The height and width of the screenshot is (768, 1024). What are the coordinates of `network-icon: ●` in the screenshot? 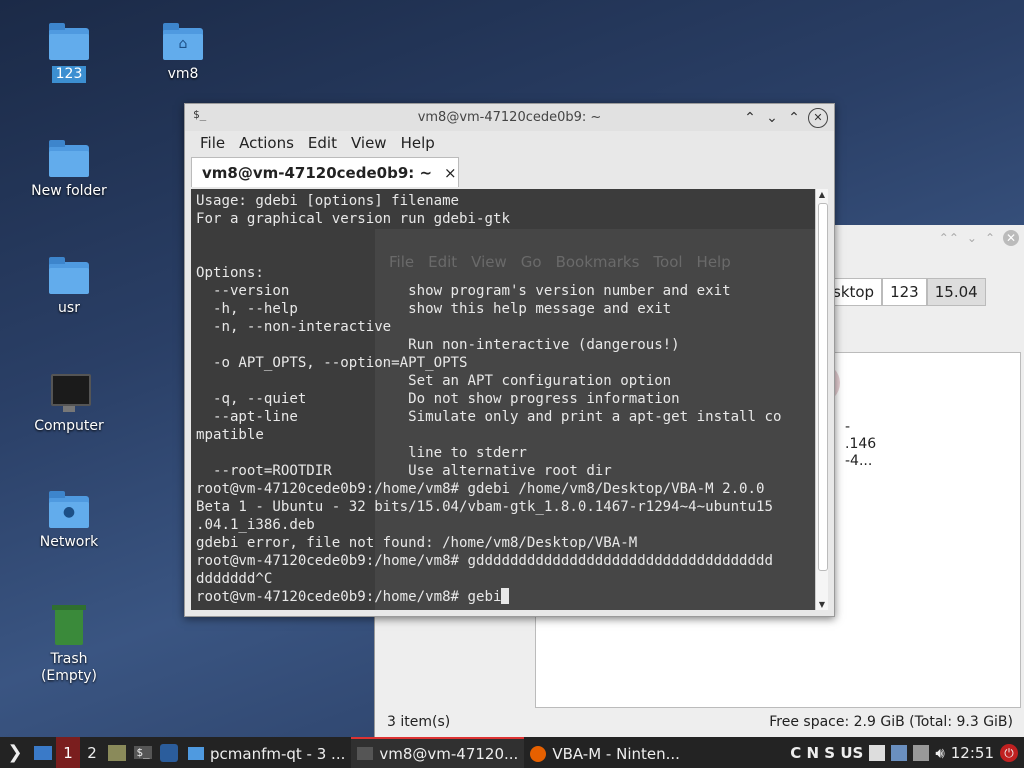 It's located at (69, 510).